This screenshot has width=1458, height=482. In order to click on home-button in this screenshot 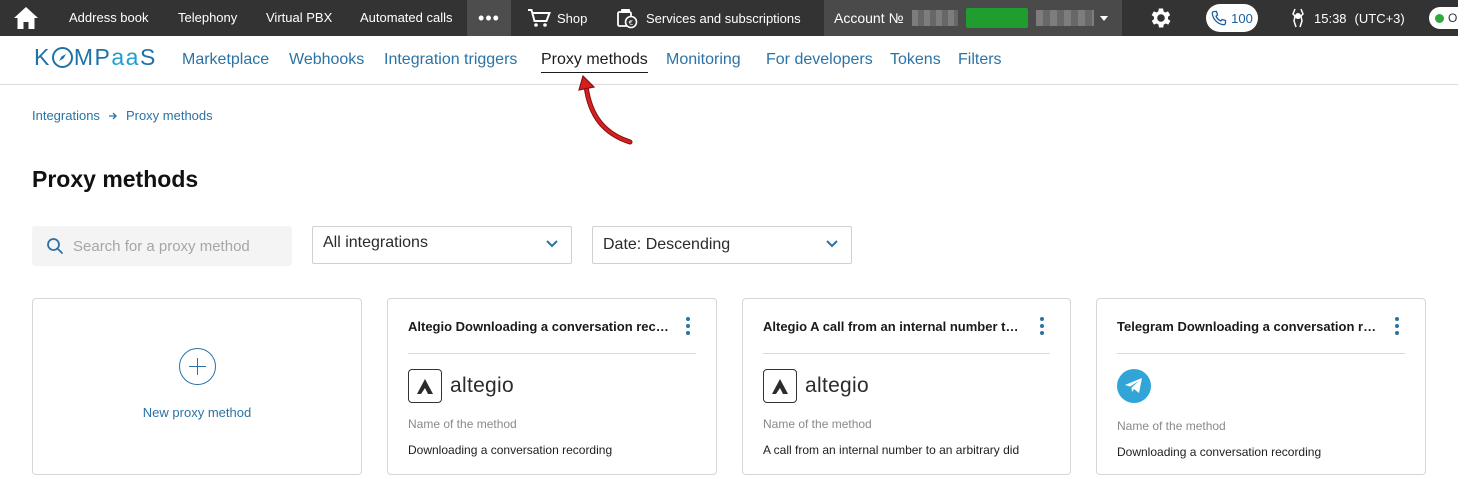, I will do `click(26, 18)`.